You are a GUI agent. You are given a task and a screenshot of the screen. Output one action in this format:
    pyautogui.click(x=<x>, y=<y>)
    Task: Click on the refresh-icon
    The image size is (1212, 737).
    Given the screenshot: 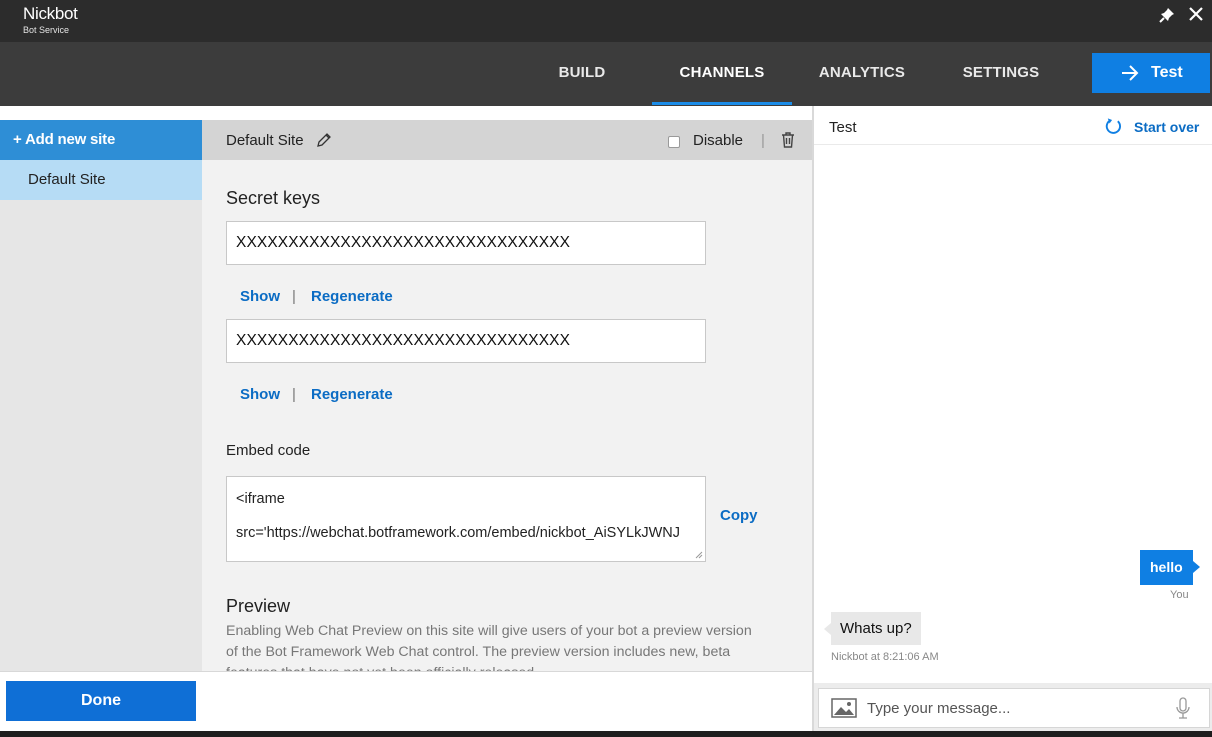 What is the action you would take?
    pyautogui.click(x=1113, y=126)
    